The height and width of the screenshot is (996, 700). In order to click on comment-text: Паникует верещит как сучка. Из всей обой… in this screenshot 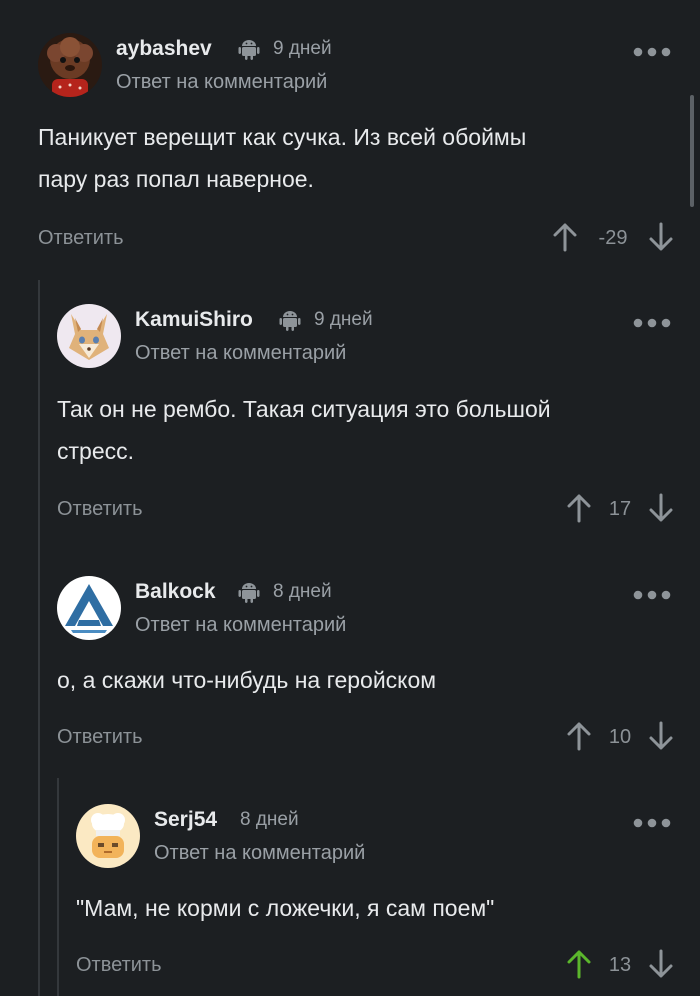, I will do `click(282, 158)`.